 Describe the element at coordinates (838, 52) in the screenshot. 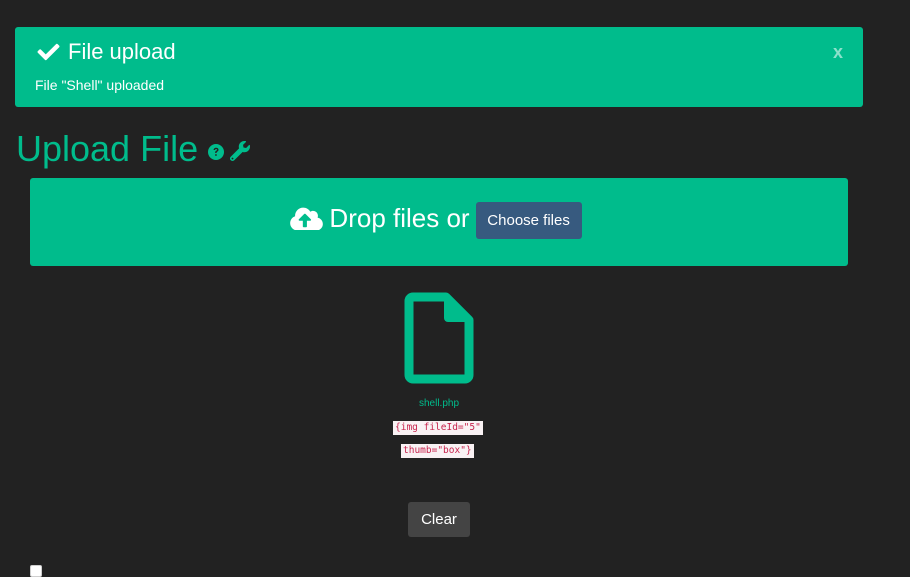

I see `alert-close-button: x` at that location.